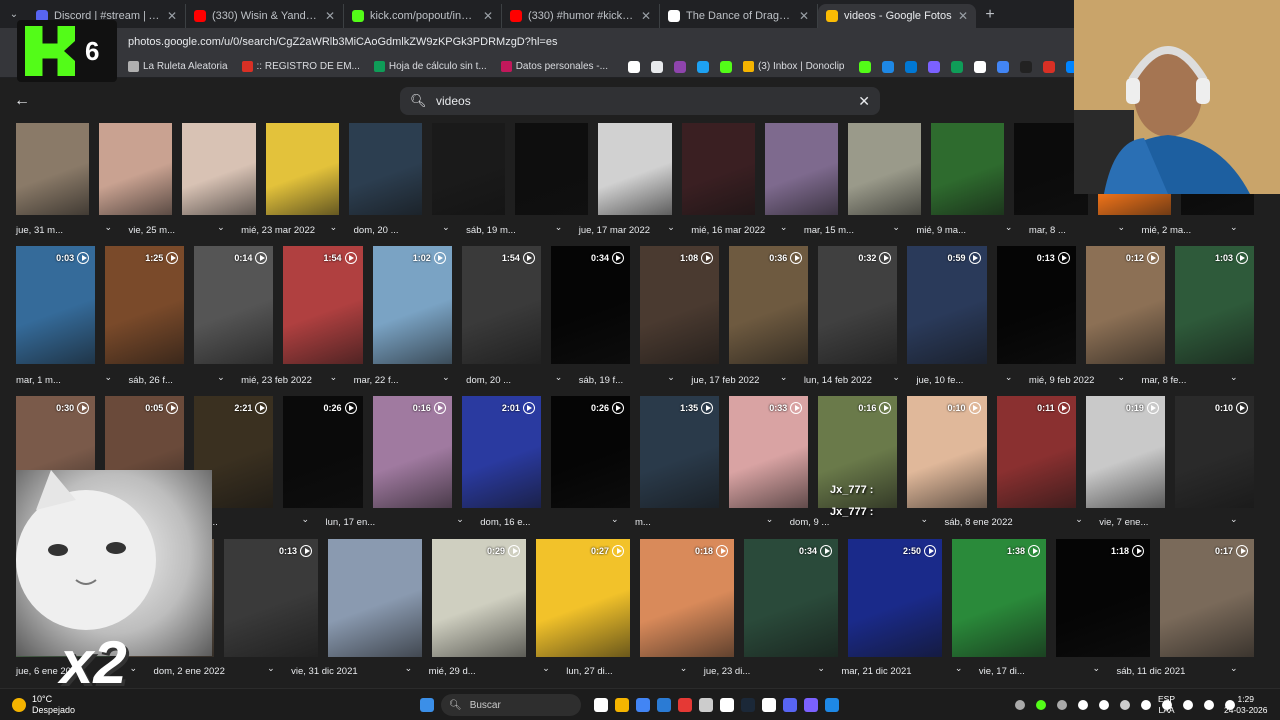  Describe the element at coordinates (581, 16) in the screenshot. I see `browser-tab: (330) #humor #kickperu #clips ✕` at that location.